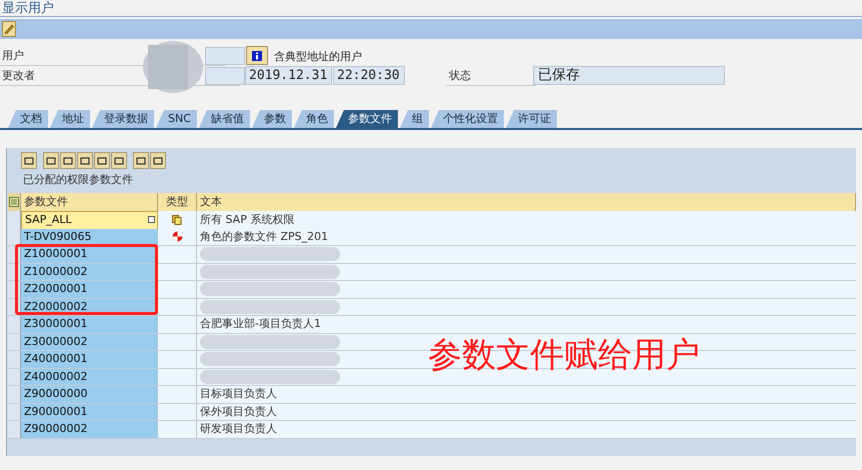  What do you see at coordinates (318, 56) in the screenshot?
I see `info-text: 含典型地址的用户` at bounding box center [318, 56].